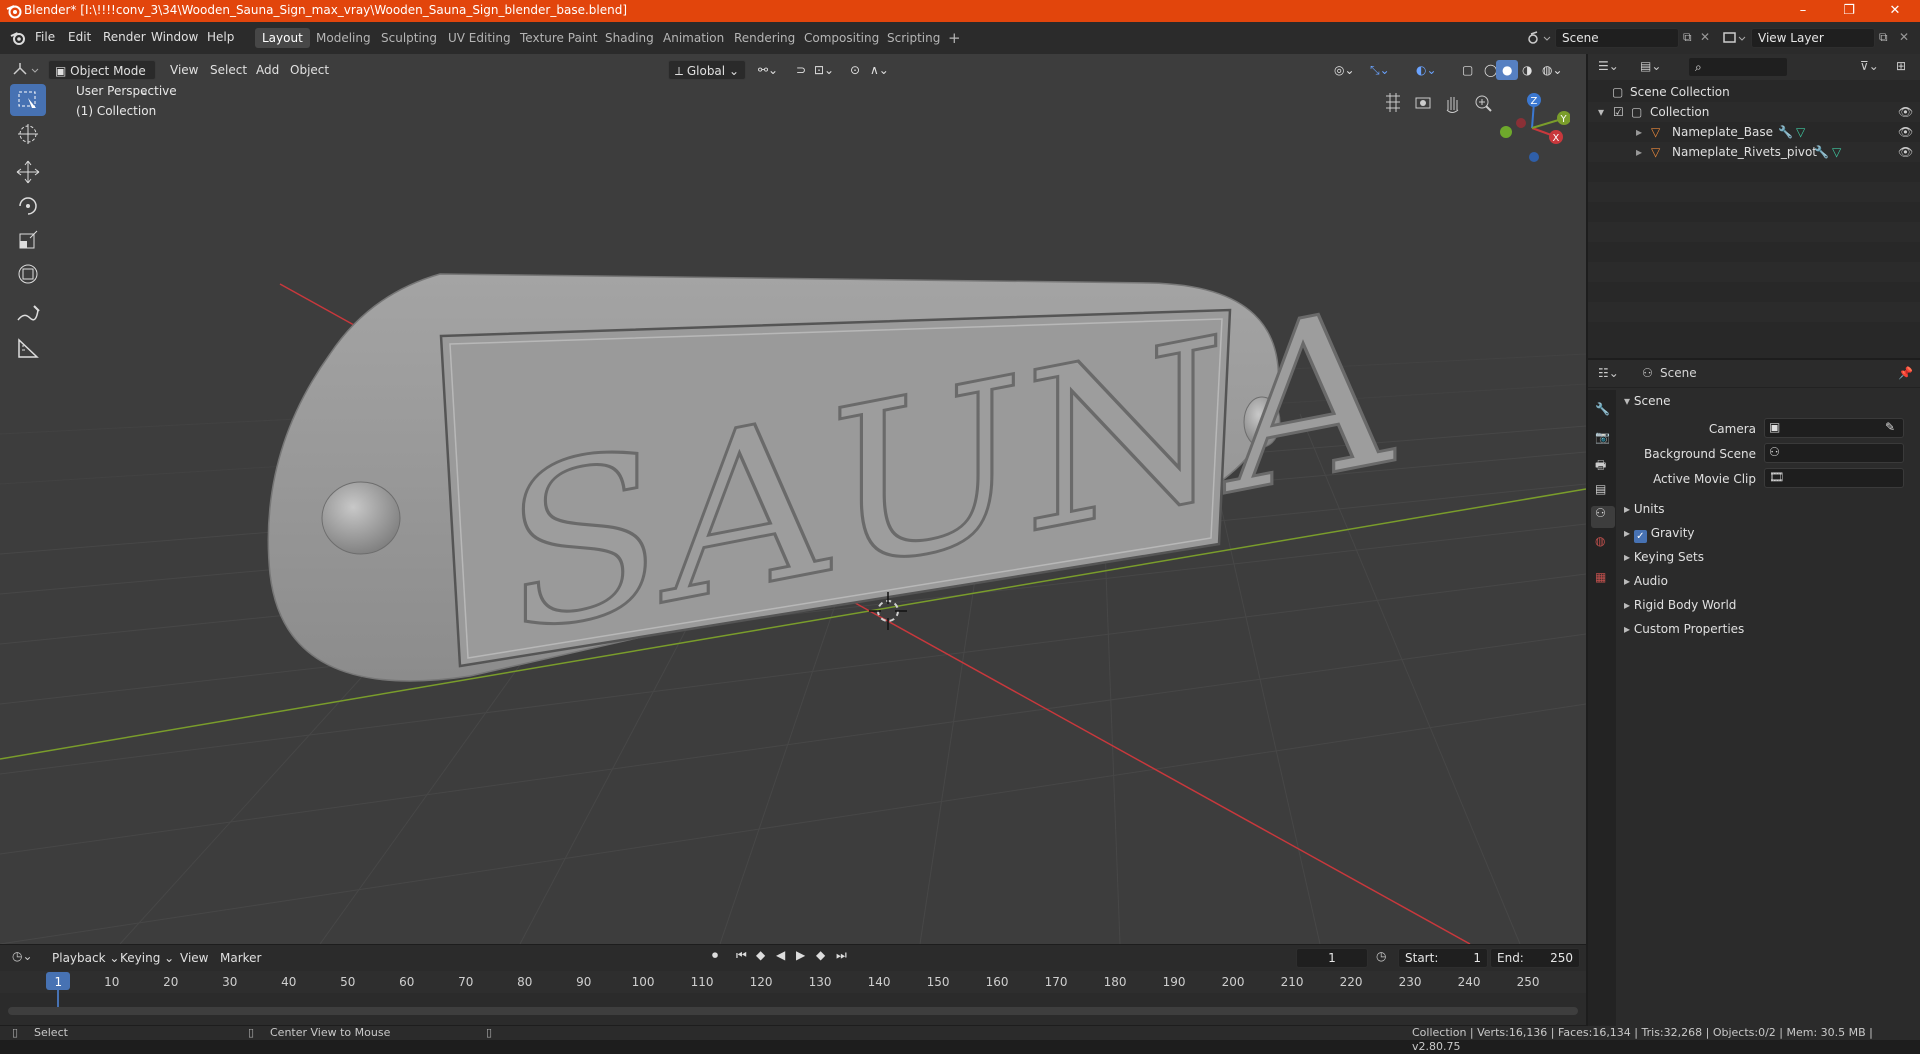 The height and width of the screenshot is (1054, 1920). What do you see at coordinates (855, 70) in the screenshot?
I see `proportional-edit-icon: ⊙` at bounding box center [855, 70].